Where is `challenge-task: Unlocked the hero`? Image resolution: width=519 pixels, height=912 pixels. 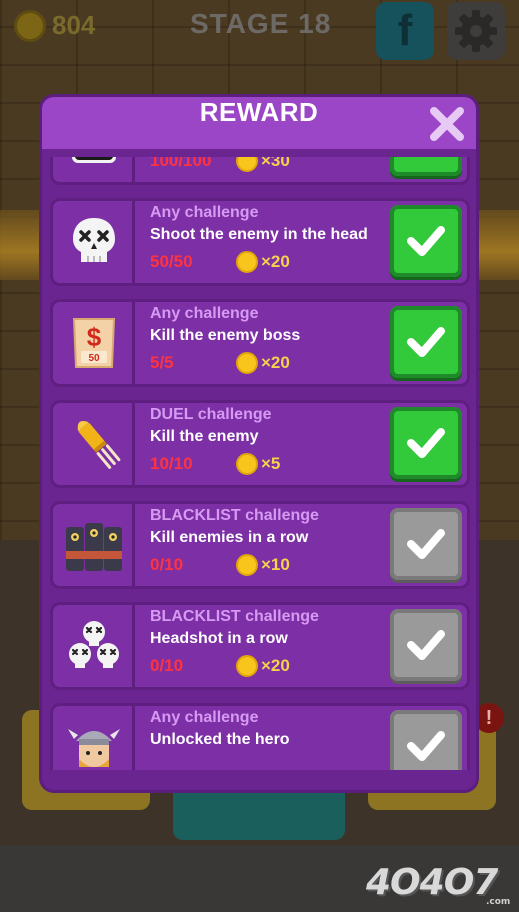 challenge-task: Unlocked the hero is located at coordinates (220, 739).